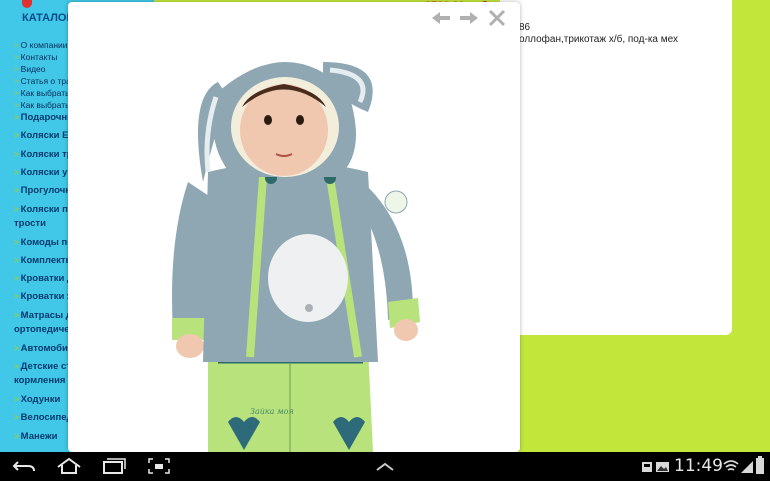 Image resolution: width=770 pixels, height=481 pixels. I want to click on system-navigation-bar: 11:49, so click(385, 466).